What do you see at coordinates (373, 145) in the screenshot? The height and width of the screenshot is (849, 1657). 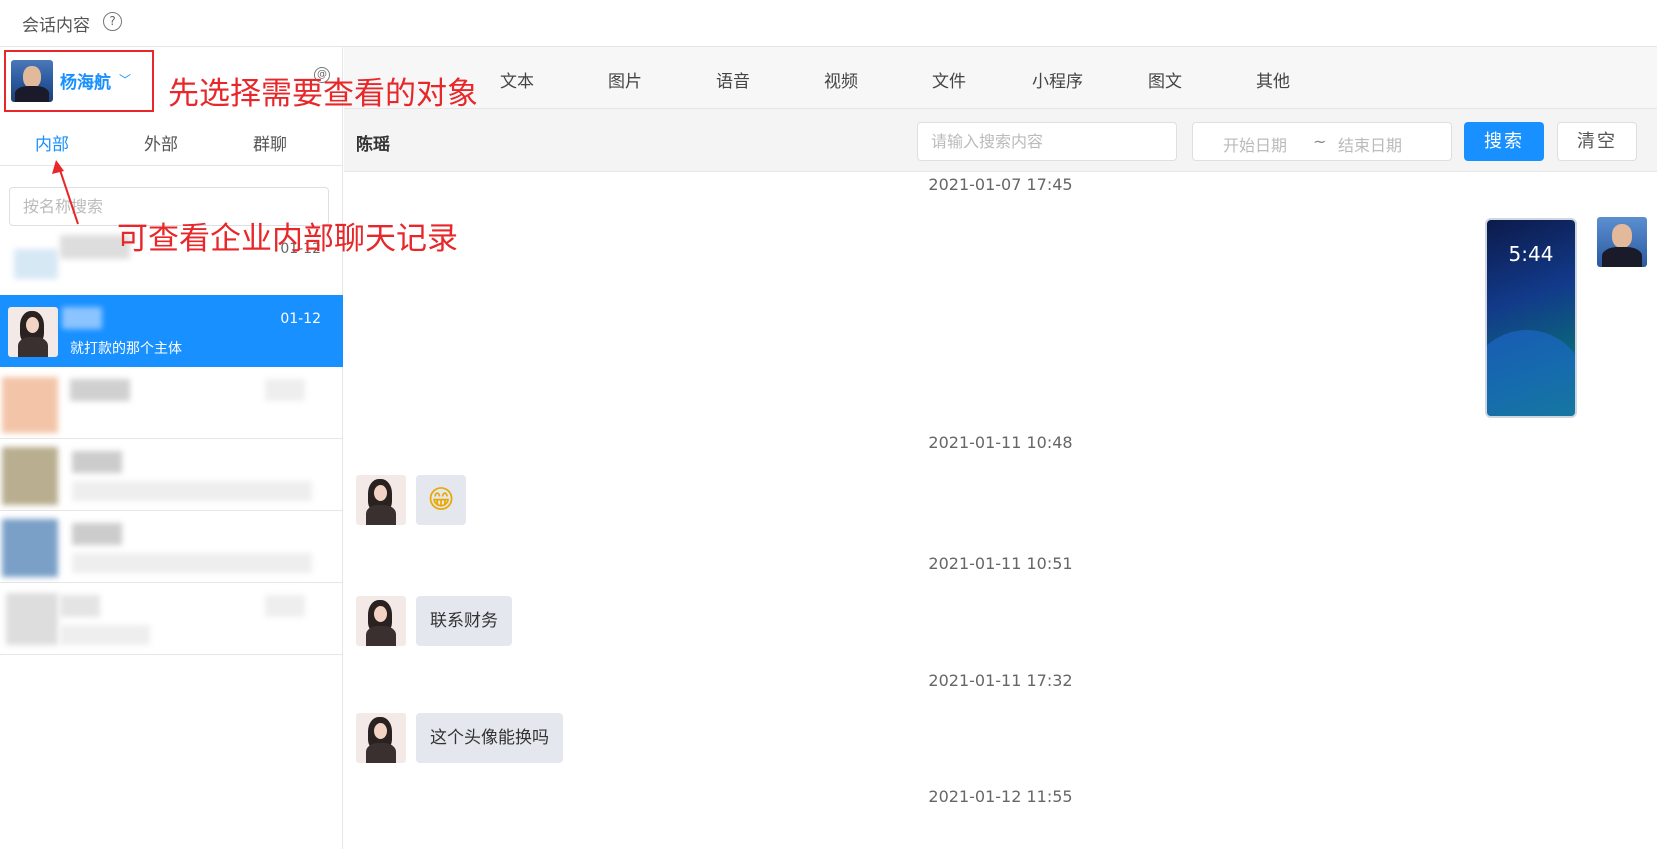 I see `contact-name: 陈瑶` at bounding box center [373, 145].